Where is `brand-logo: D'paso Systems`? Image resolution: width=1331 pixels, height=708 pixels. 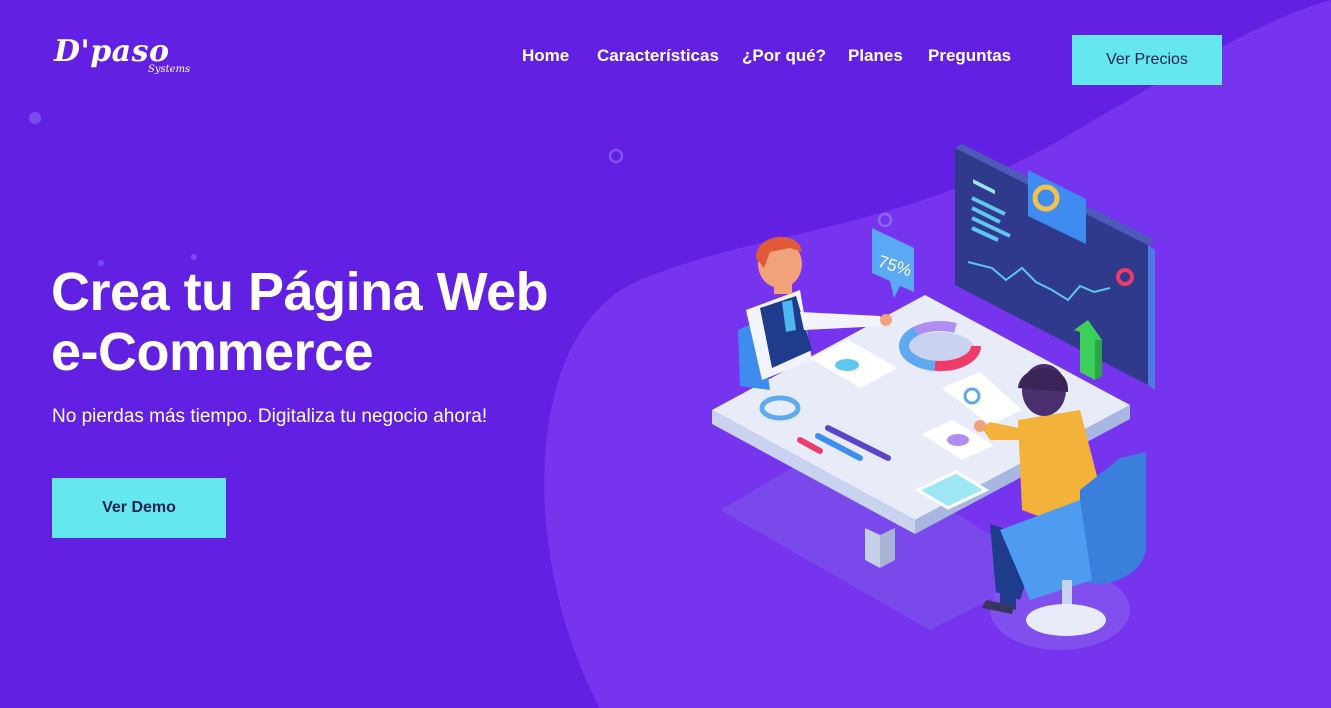
brand-logo: D'paso Systems is located at coordinates (122, 57).